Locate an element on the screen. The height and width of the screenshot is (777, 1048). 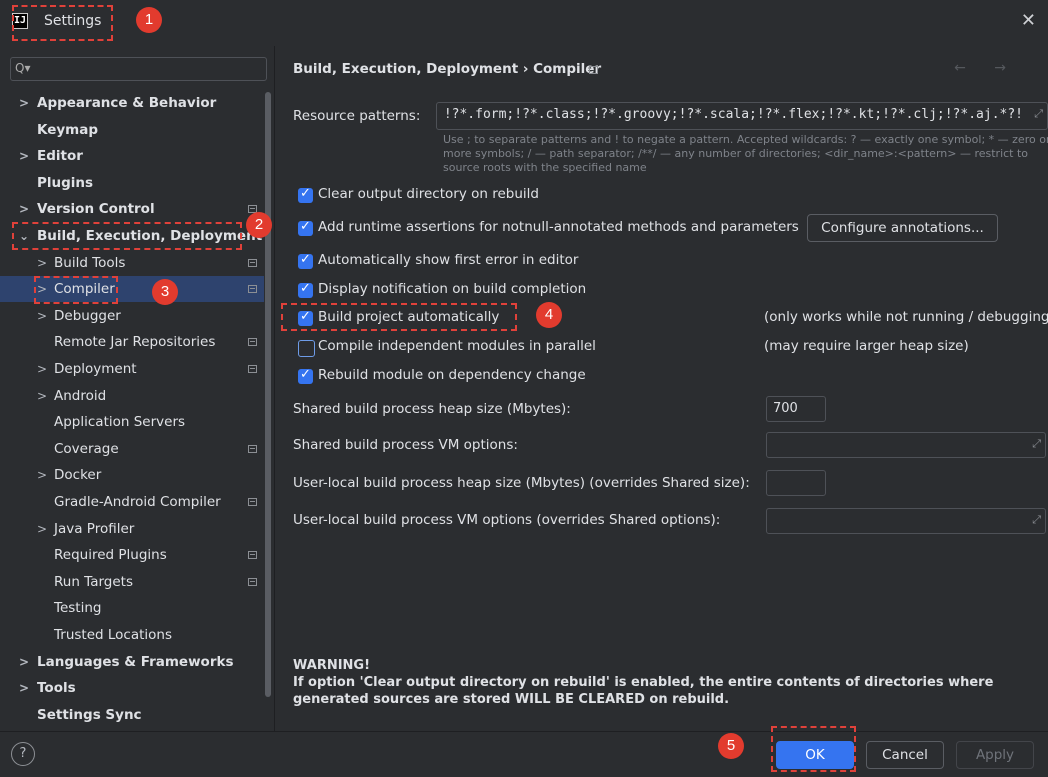
sidebar-item-label: Build, Execution, Deployment is located at coordinates (149, 236).